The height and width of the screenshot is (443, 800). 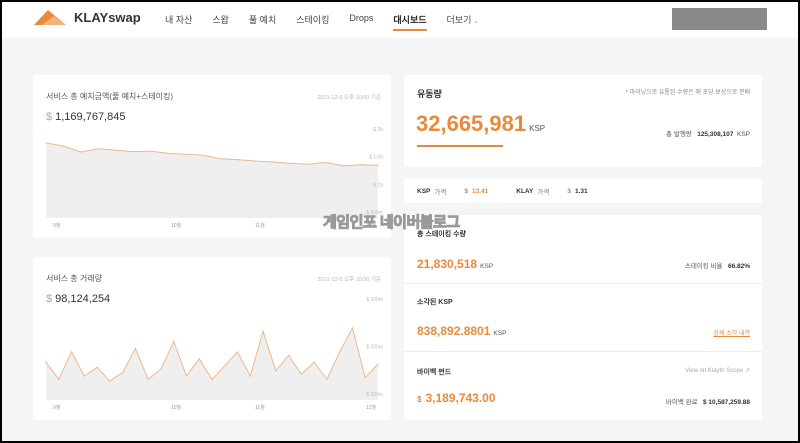 I want to click on klaytn-scope-link: View on Klaytn Scope ↗, so click(x=717, y=370).